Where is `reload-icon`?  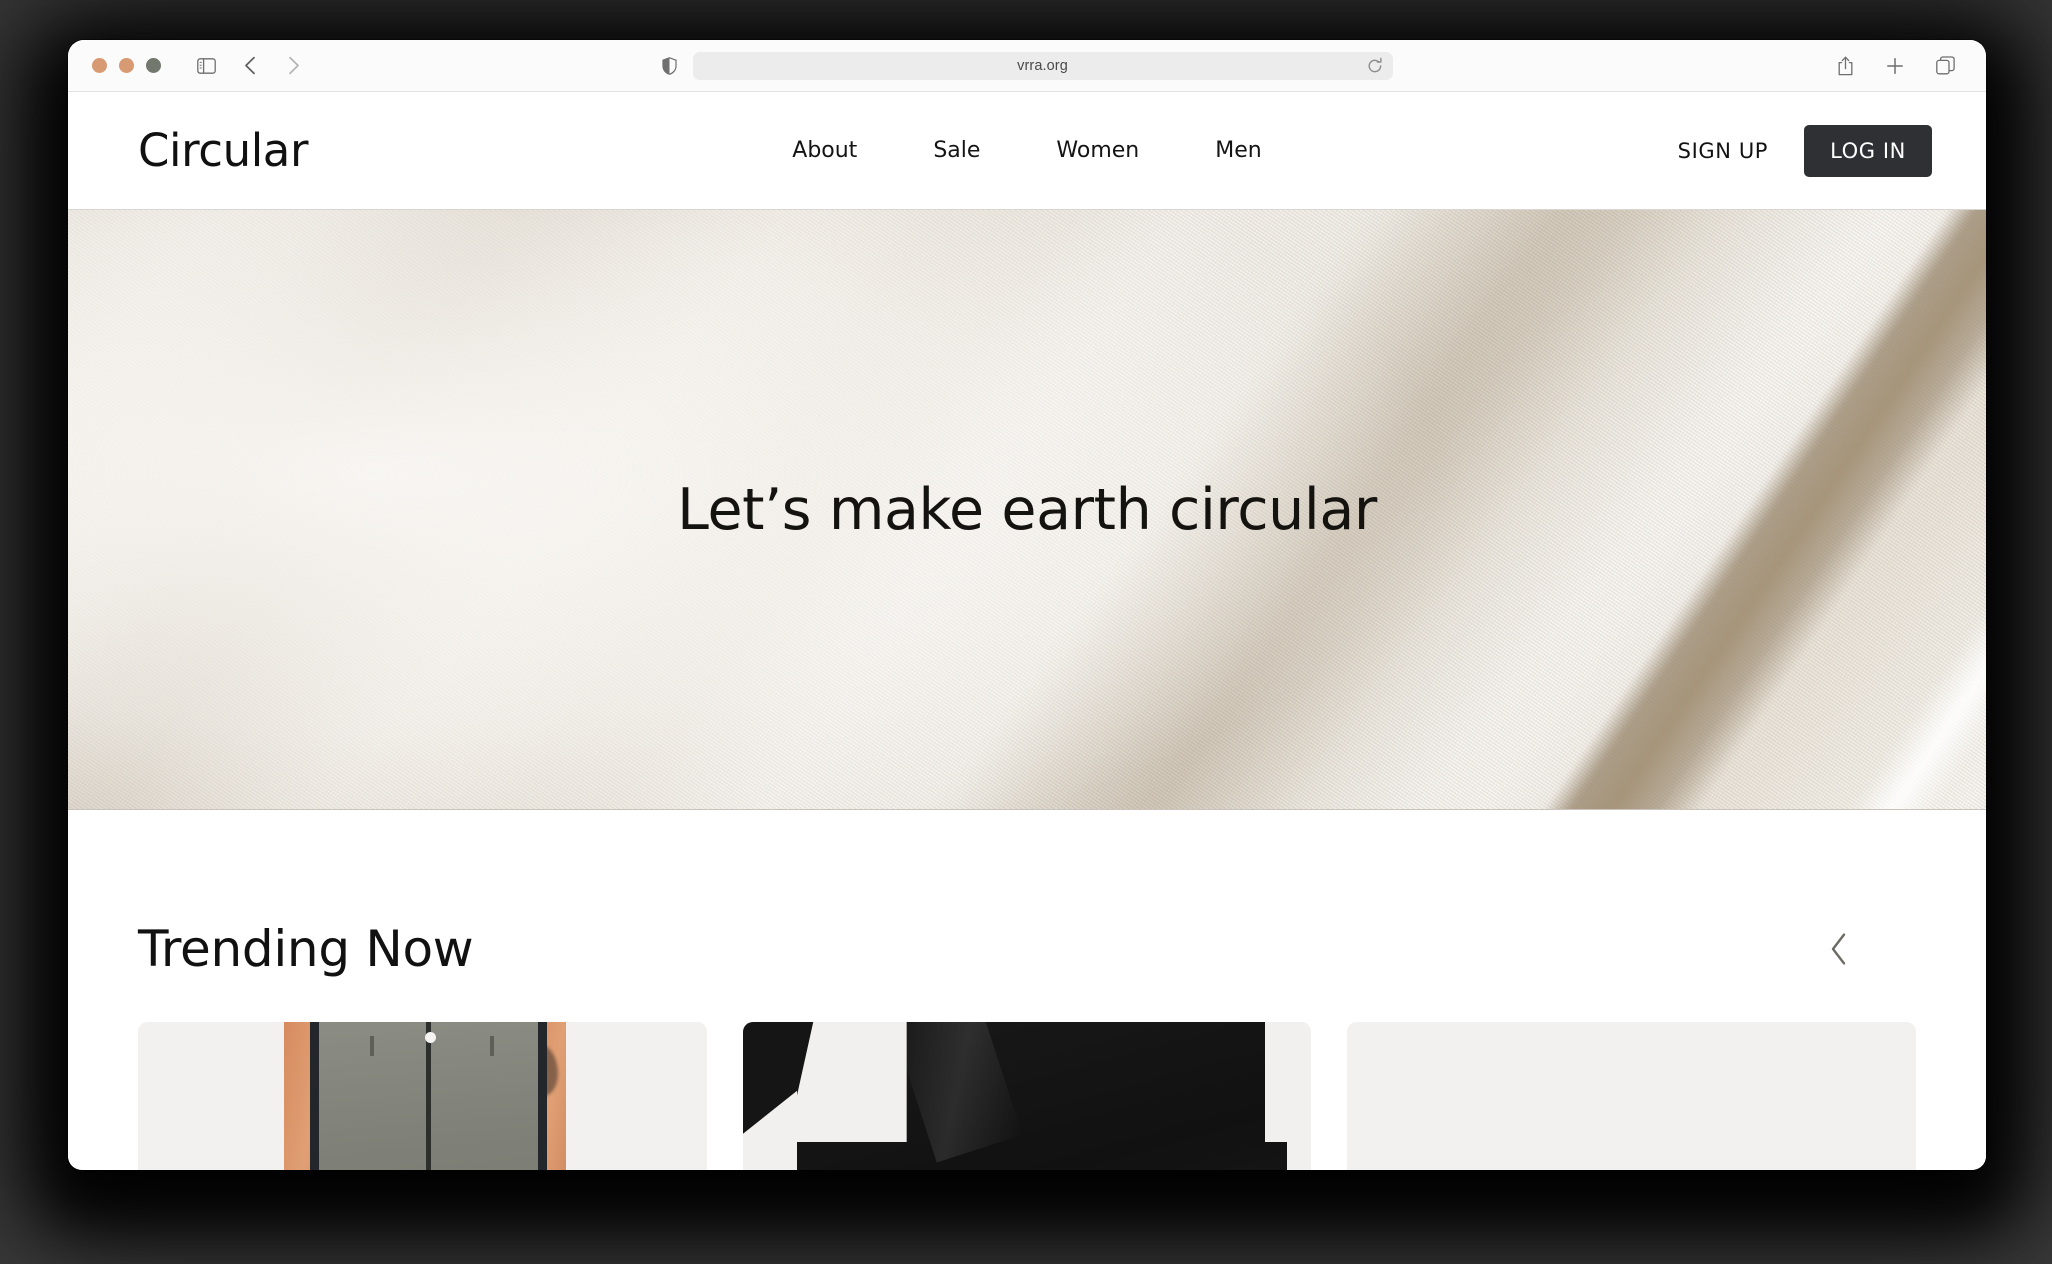 reload-icon is located at coordinates (1375, 65).